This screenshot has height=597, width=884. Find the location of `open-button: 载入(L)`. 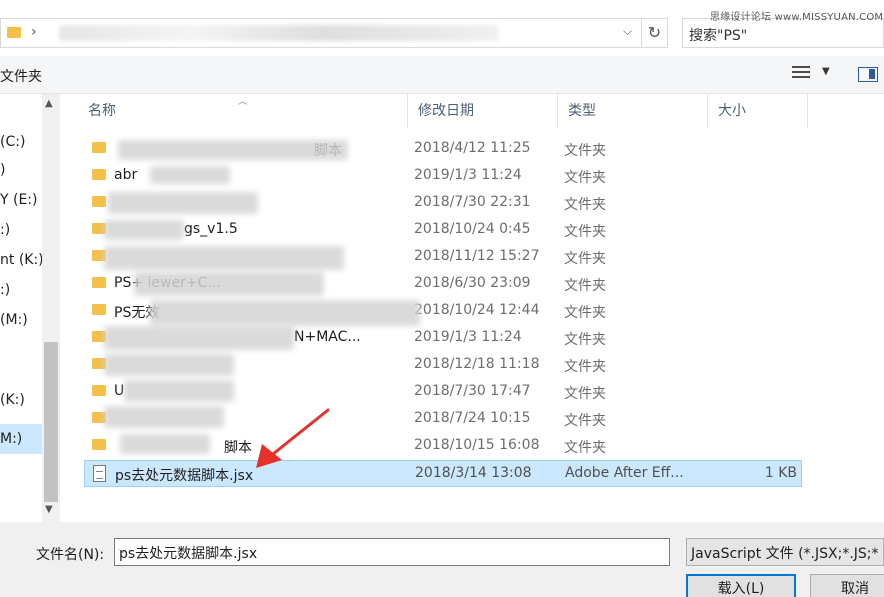

open-button: 载入(L) is located at coordinates (741, 585).